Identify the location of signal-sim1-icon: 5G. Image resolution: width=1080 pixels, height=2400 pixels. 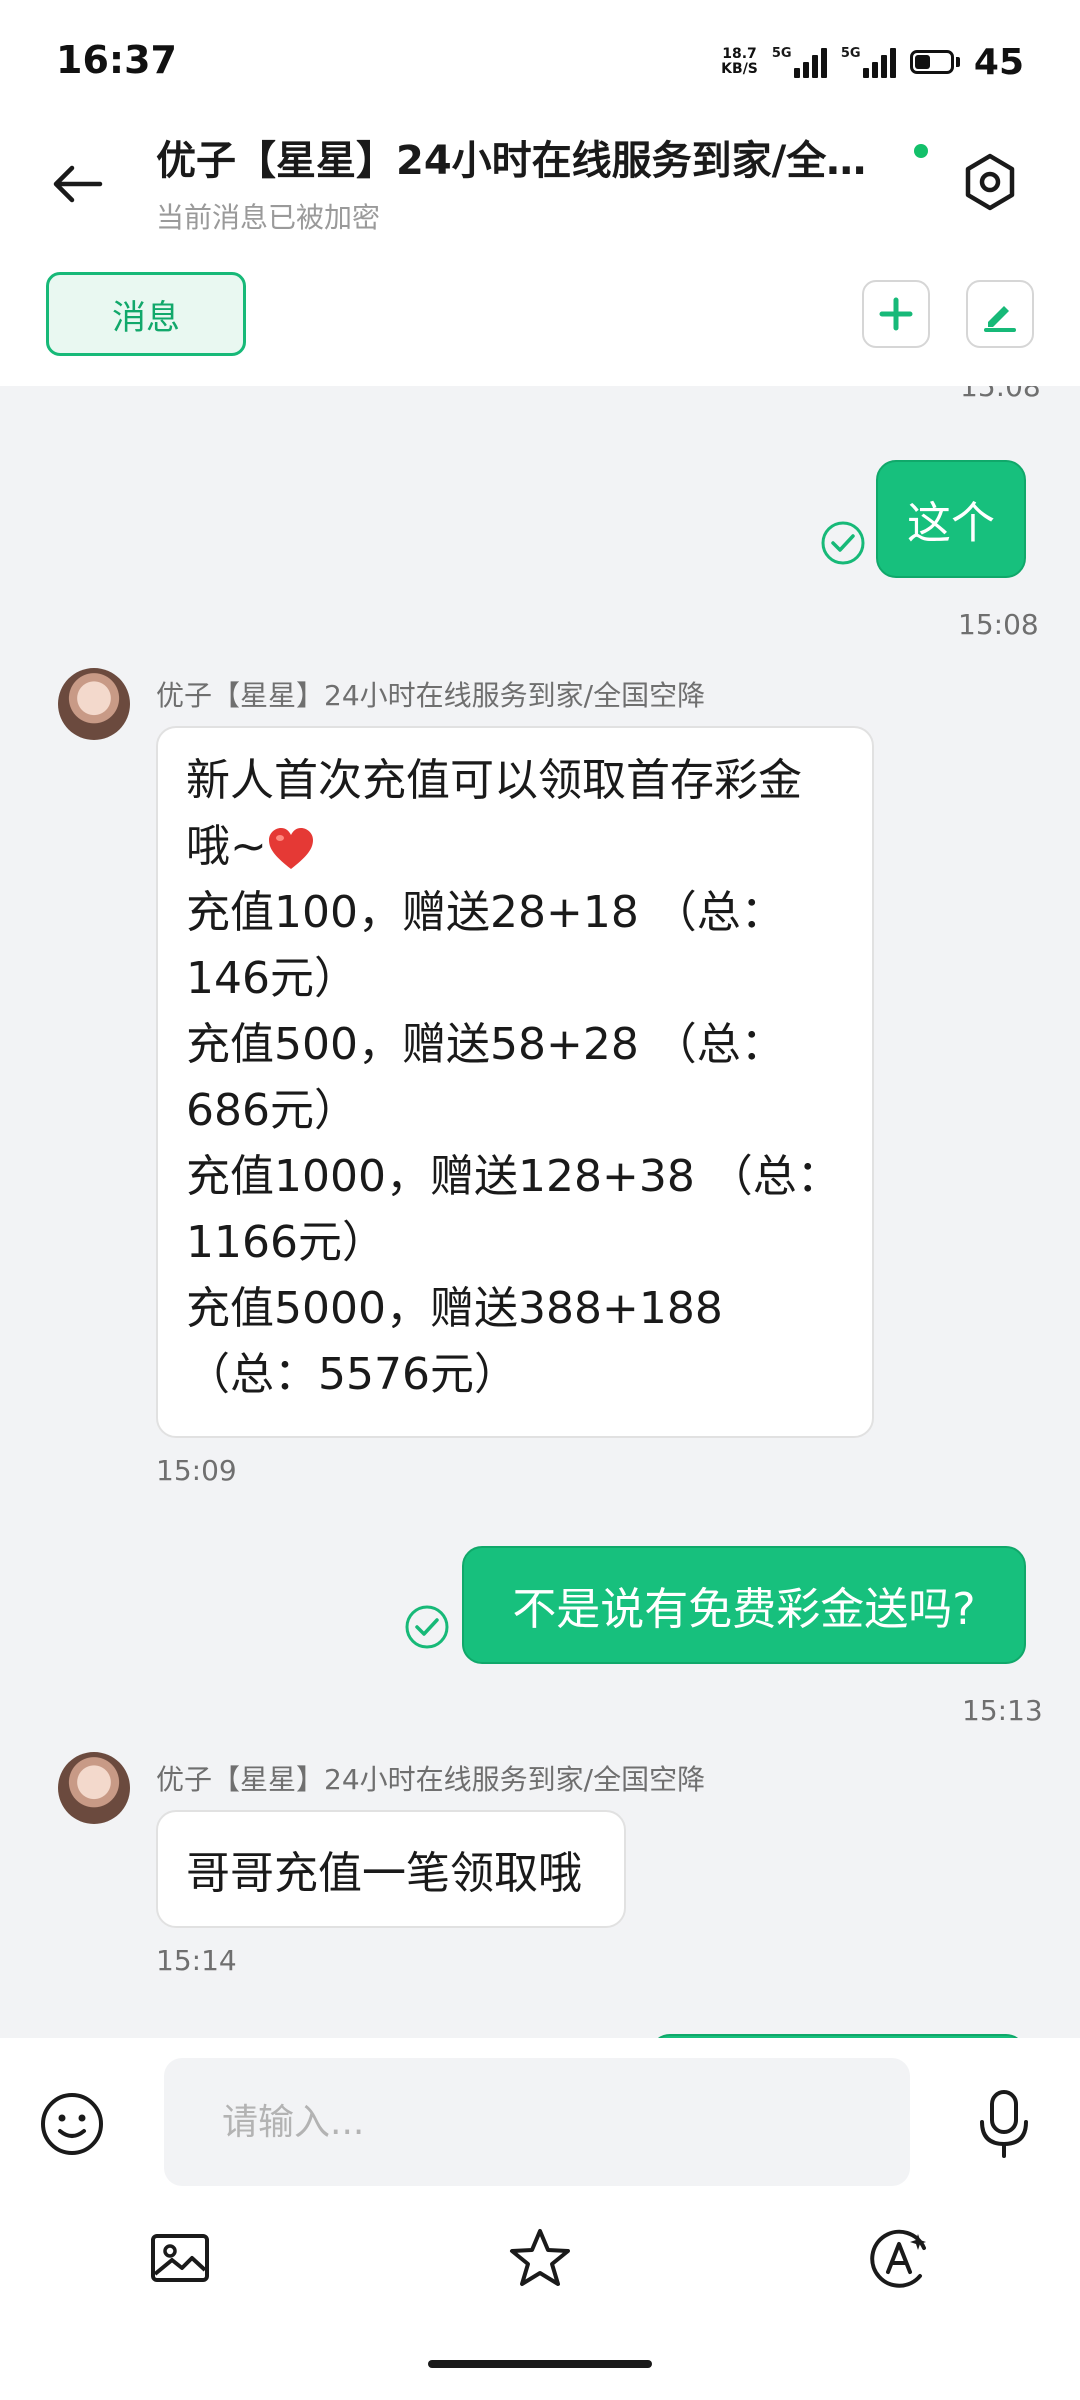
(799, 62).